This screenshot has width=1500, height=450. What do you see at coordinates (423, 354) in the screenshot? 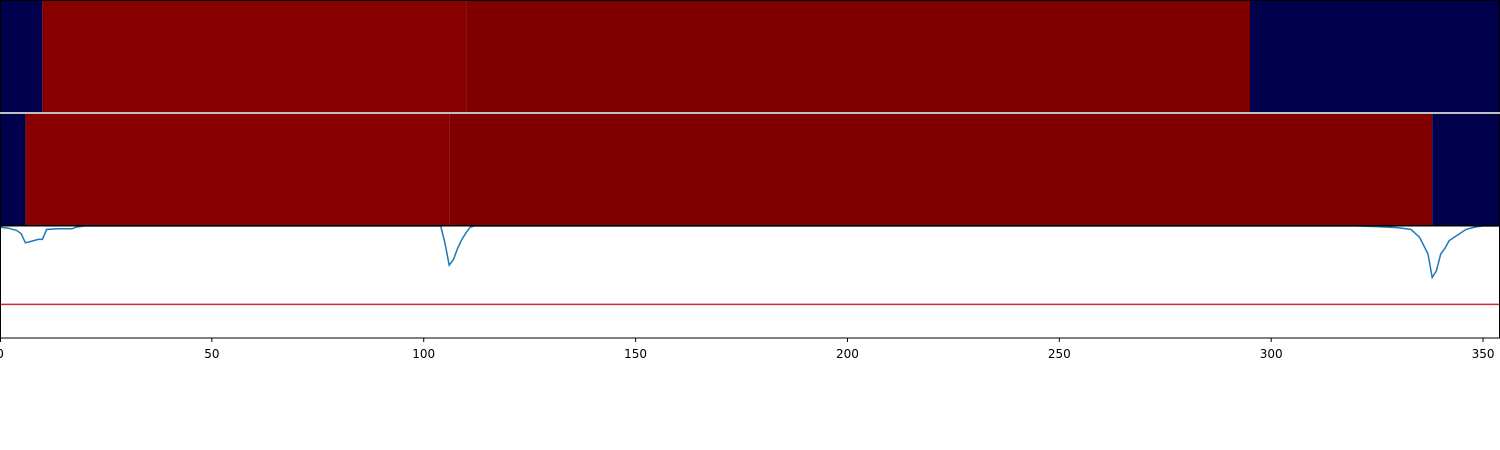
I see `x-tick-label-2: 100` at bounding box center [423, 354].